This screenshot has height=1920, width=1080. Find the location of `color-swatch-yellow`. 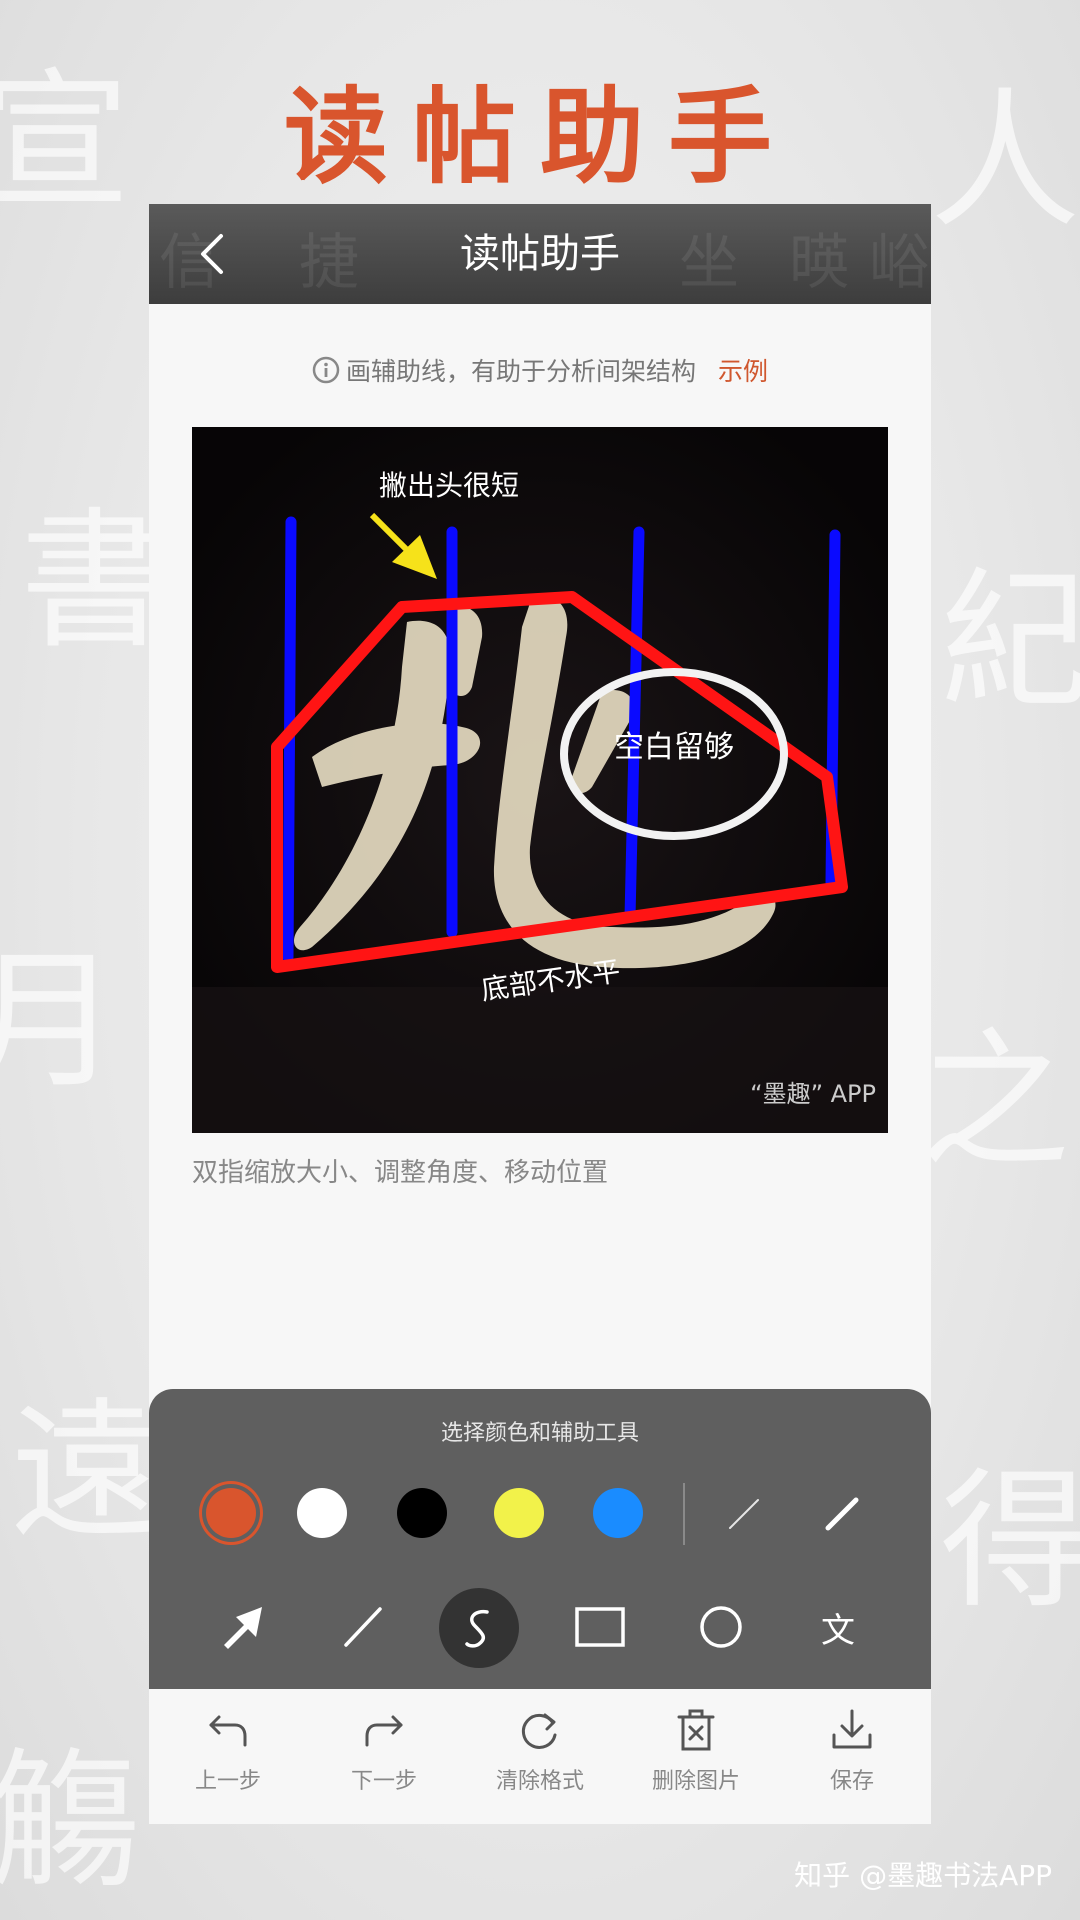

color-swatch-yellow is located at coordinates (519, 1513).